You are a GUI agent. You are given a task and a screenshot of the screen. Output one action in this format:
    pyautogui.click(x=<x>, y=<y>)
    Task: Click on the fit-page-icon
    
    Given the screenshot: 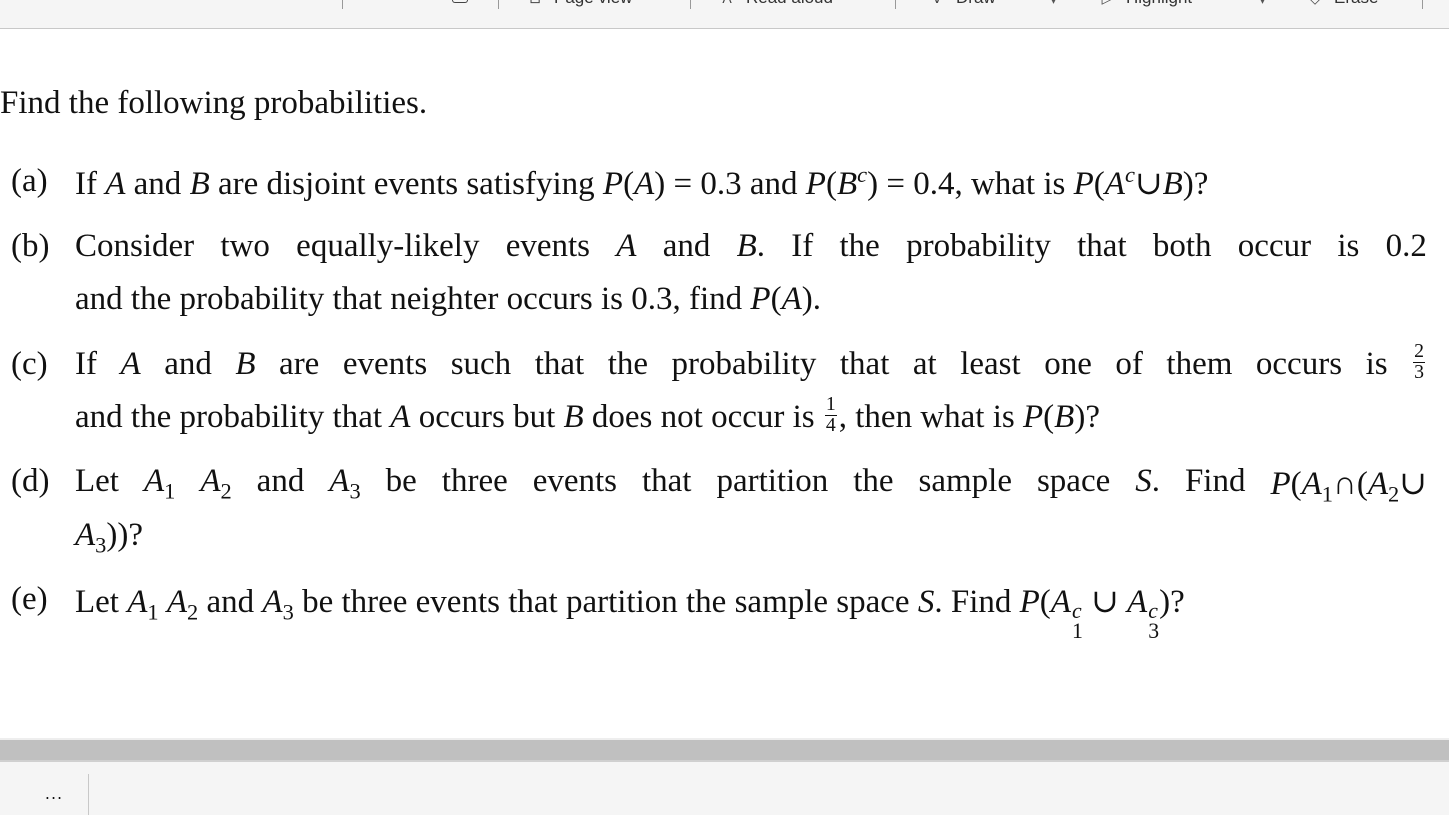 What is the action you would take?
    pyautogui.click(x=460, y=1)
    